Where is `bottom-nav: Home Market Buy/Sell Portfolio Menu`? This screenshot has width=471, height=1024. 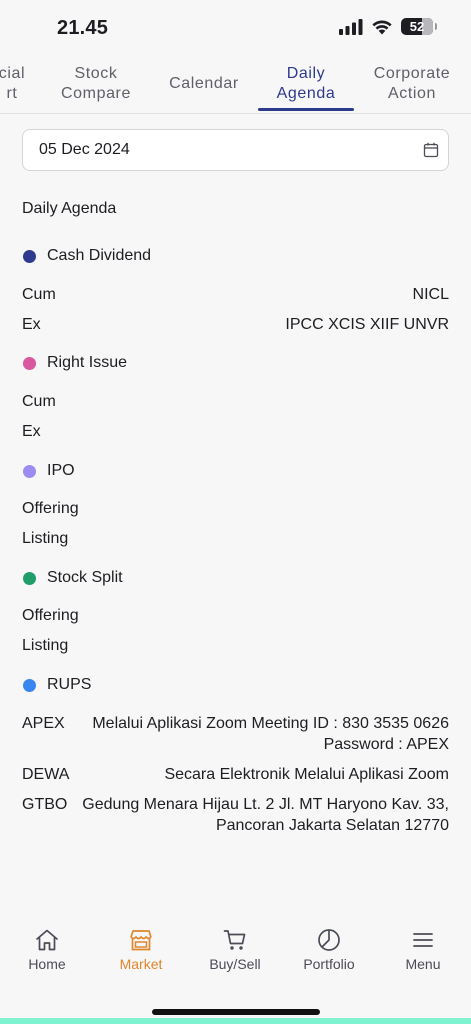
bottom-nav: Home Market Buy/Sell Portfolio Menu is located at coordinates (235, 963).